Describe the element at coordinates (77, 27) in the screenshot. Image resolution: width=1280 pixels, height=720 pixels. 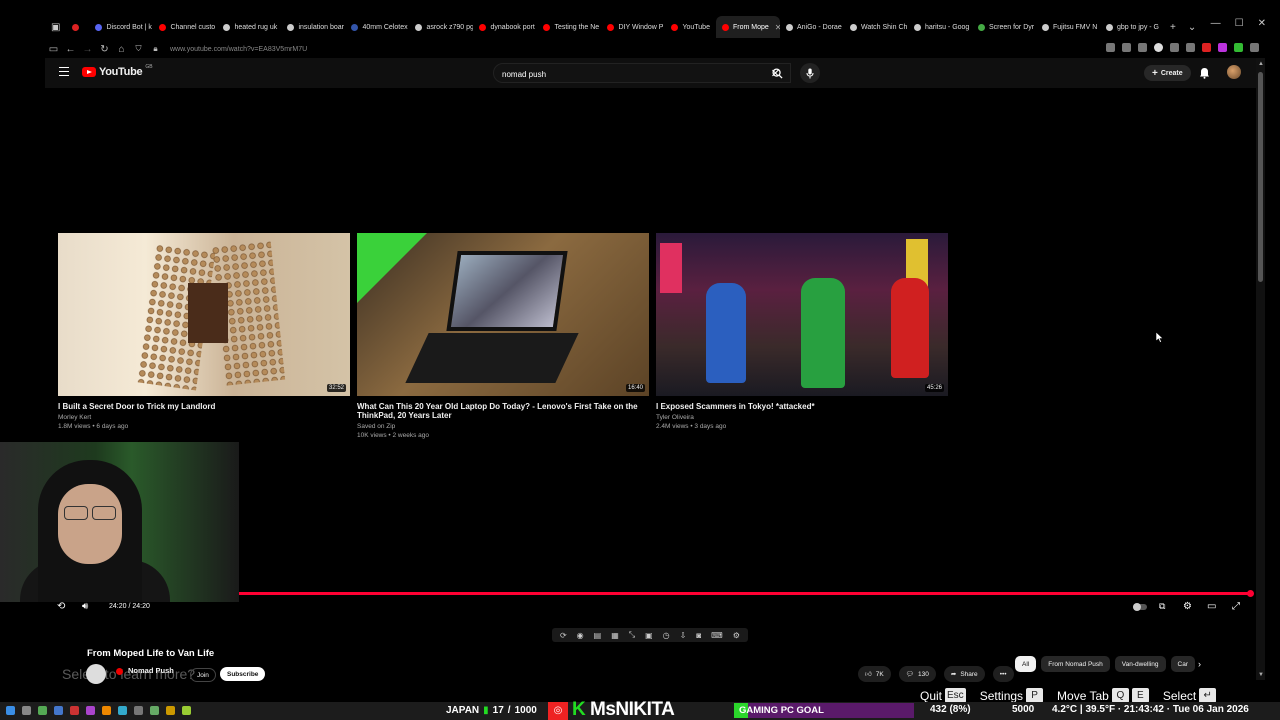
I see `browser-tab` at that location.